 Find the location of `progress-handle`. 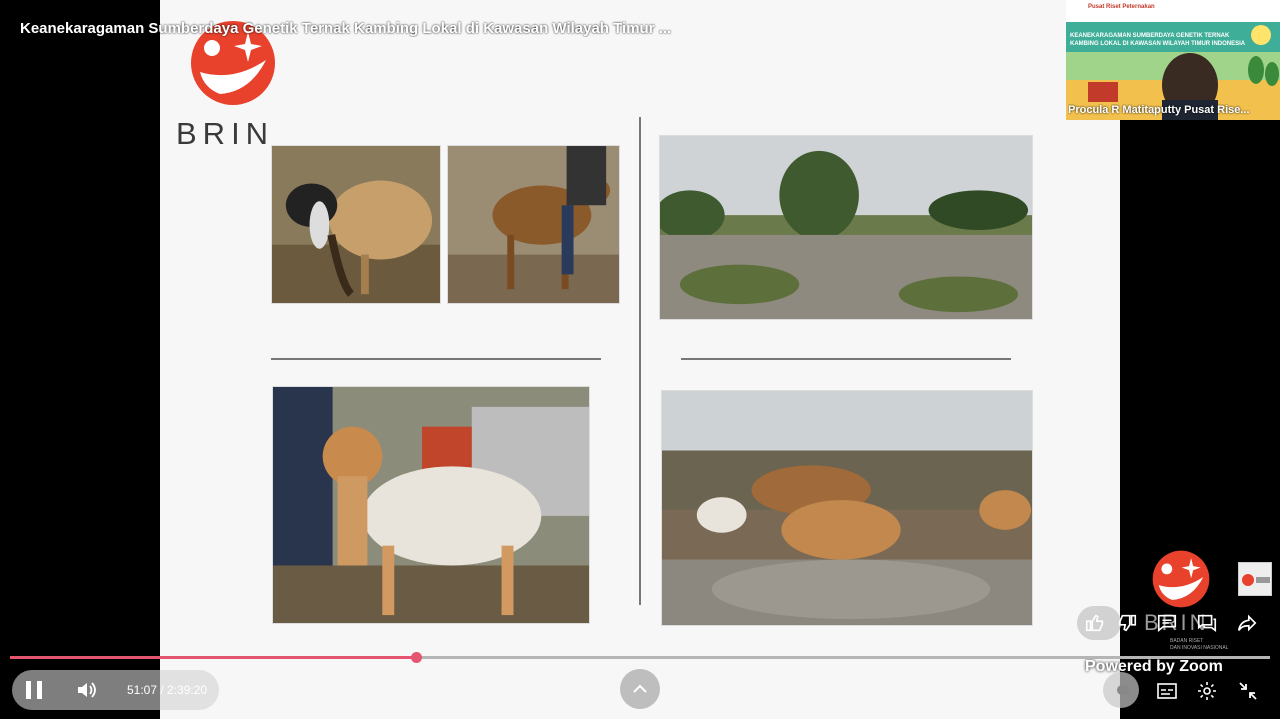

progress-handle is located at coordinates (416, 657).